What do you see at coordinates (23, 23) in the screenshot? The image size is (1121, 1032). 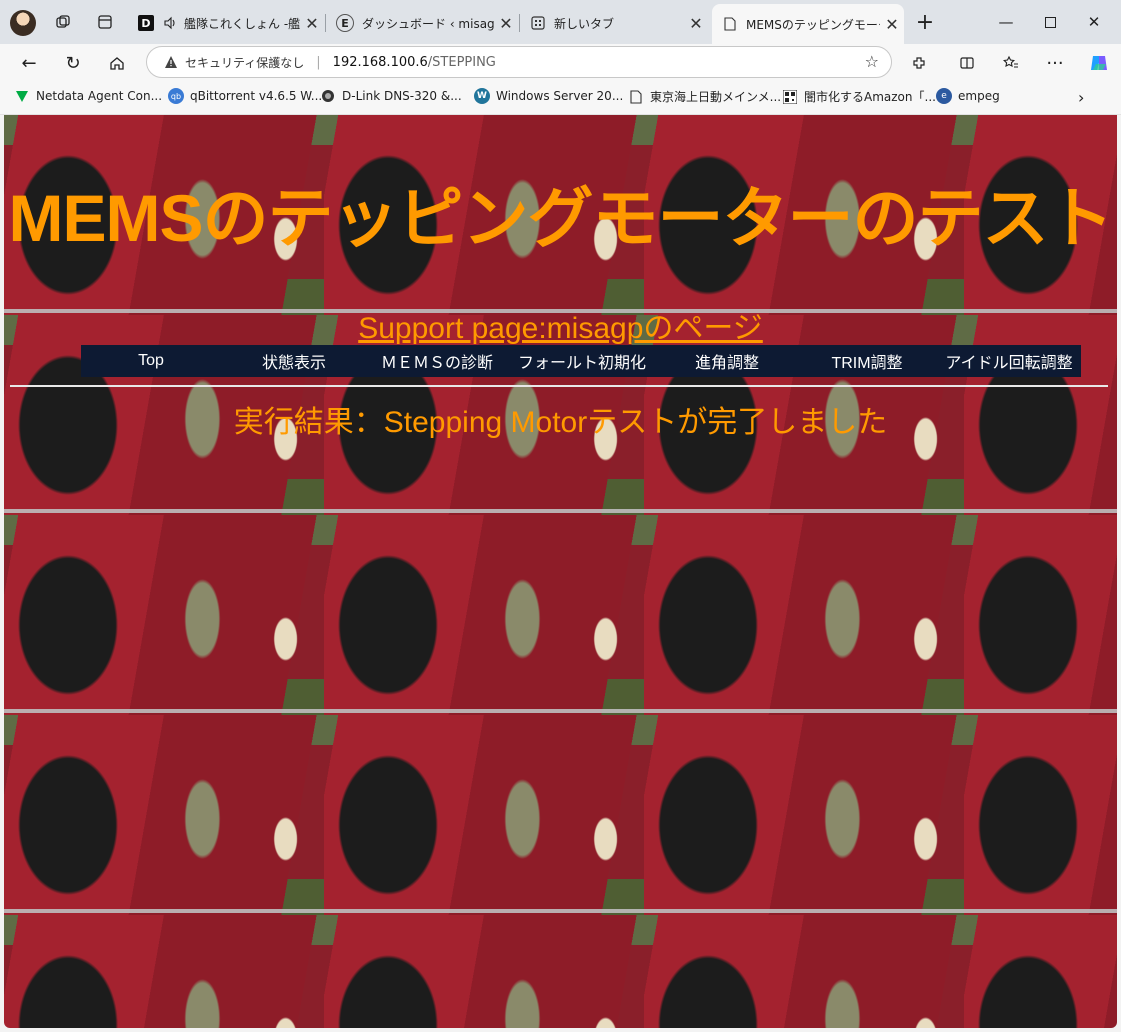 I see `profile-avatar` at bounding box center [23, 23].